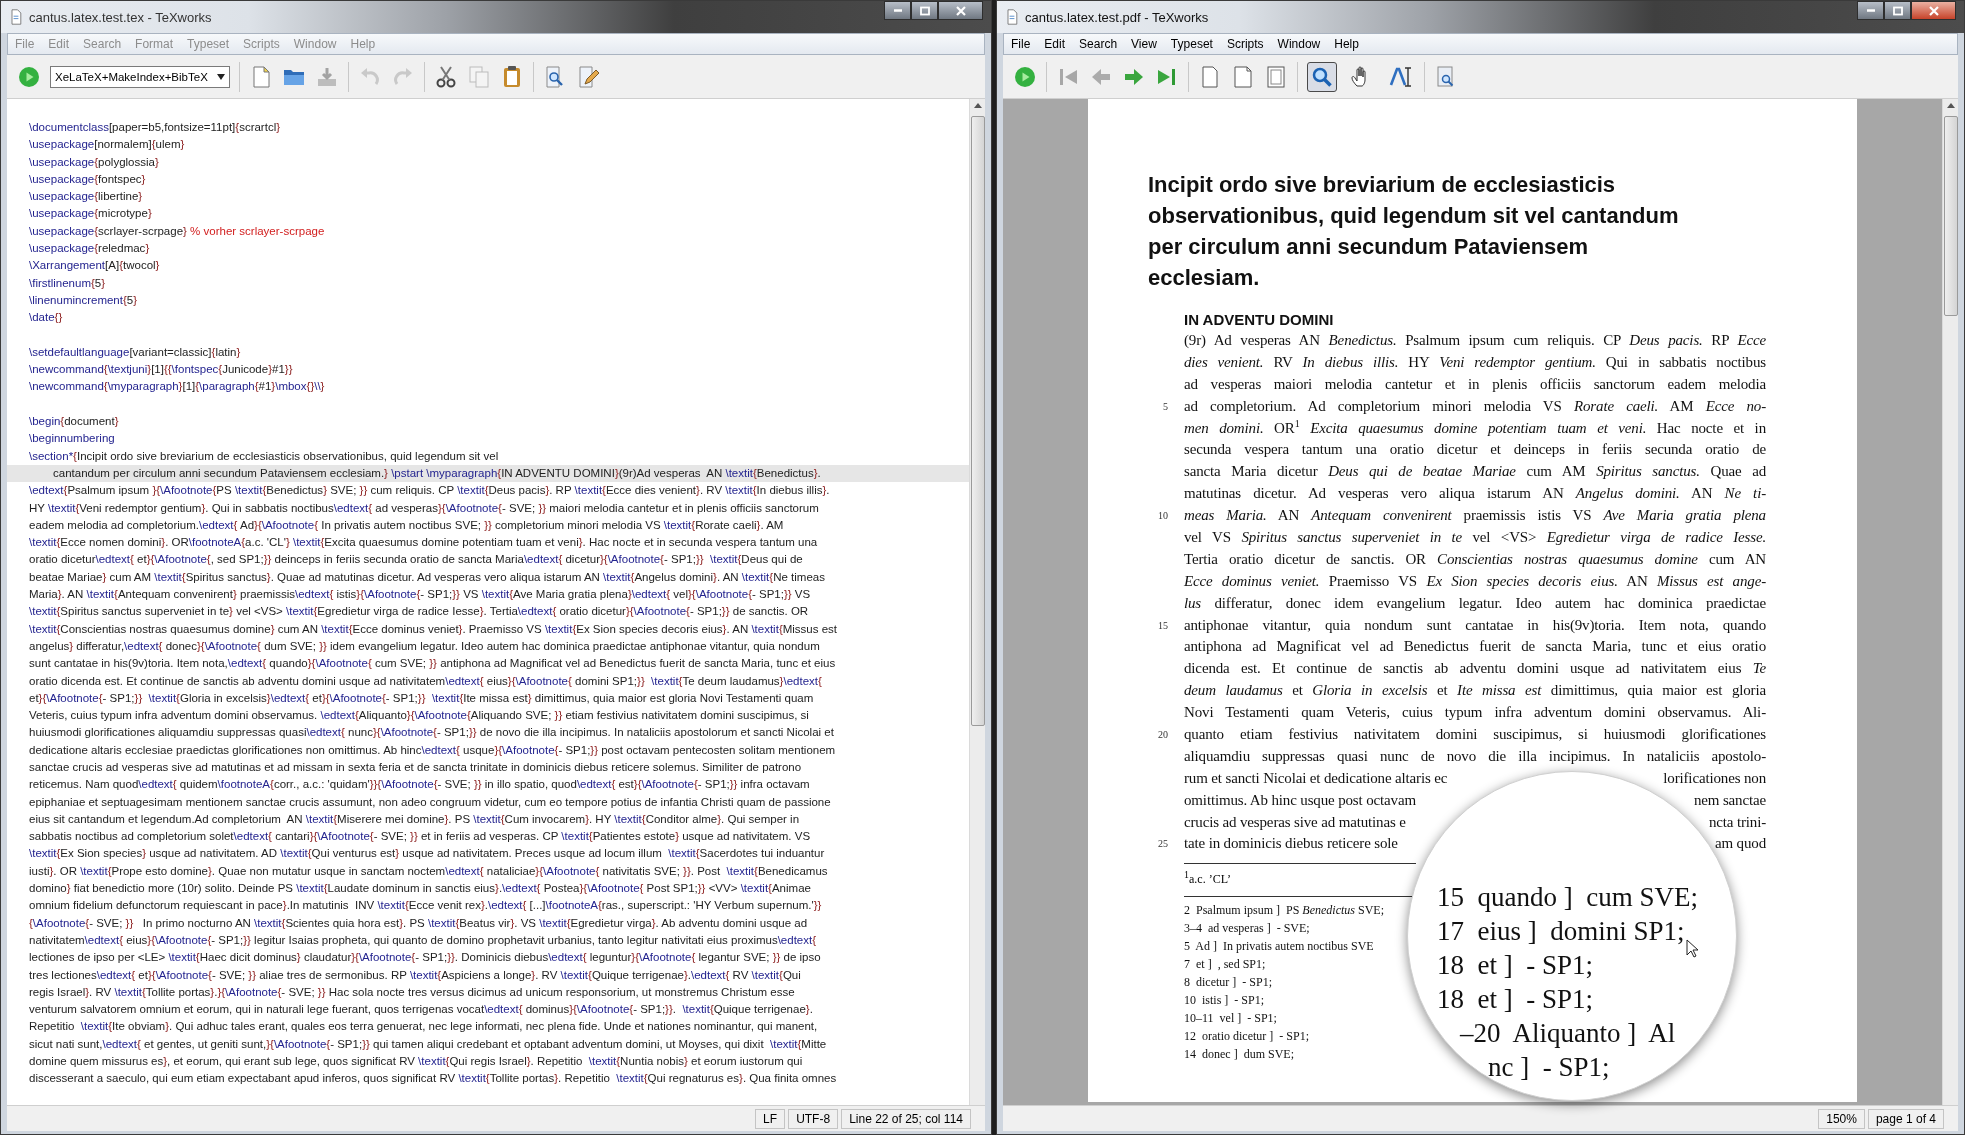 The image size is (1965, 1135). What do you see at coordinates (67, 283) in the screenshot?
I see `code-line: \firstlinenum{5}` at bounding box center [67, 283].